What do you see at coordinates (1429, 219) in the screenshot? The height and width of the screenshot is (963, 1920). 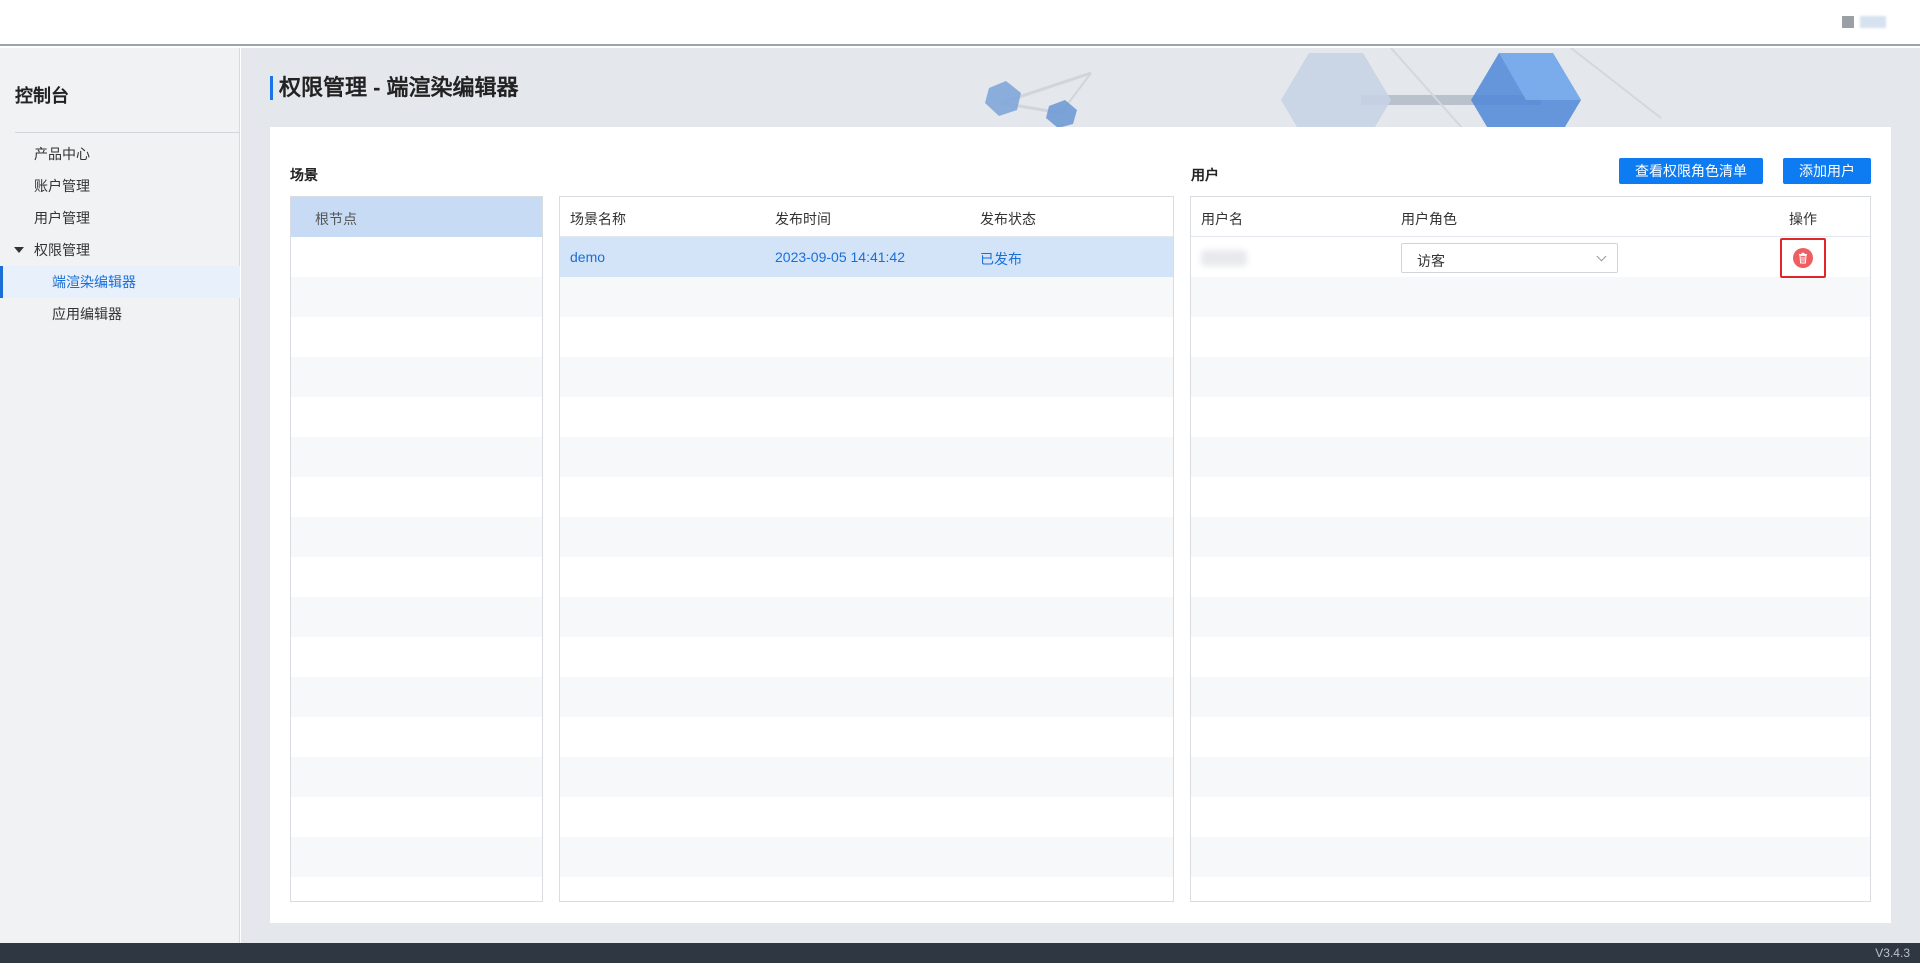 I see `column-header-user-role: 用户角色` at bounding box center [1429, 219].